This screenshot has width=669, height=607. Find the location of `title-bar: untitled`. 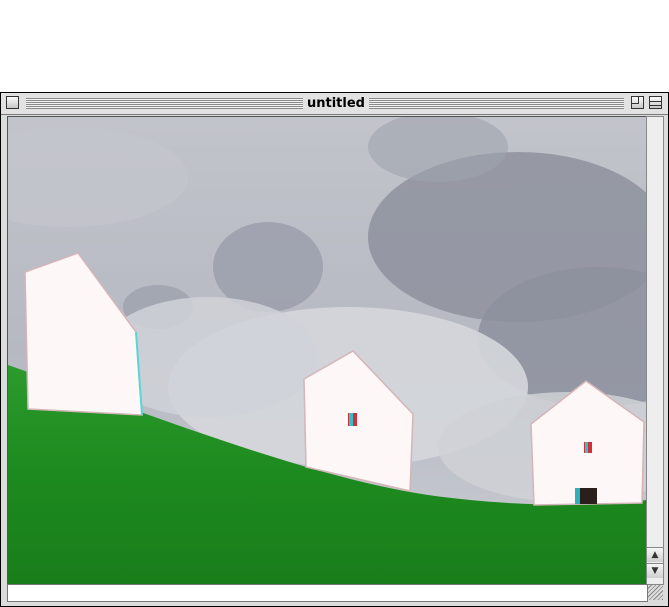

title-bar: untitled is located at coordinates (334, 104).